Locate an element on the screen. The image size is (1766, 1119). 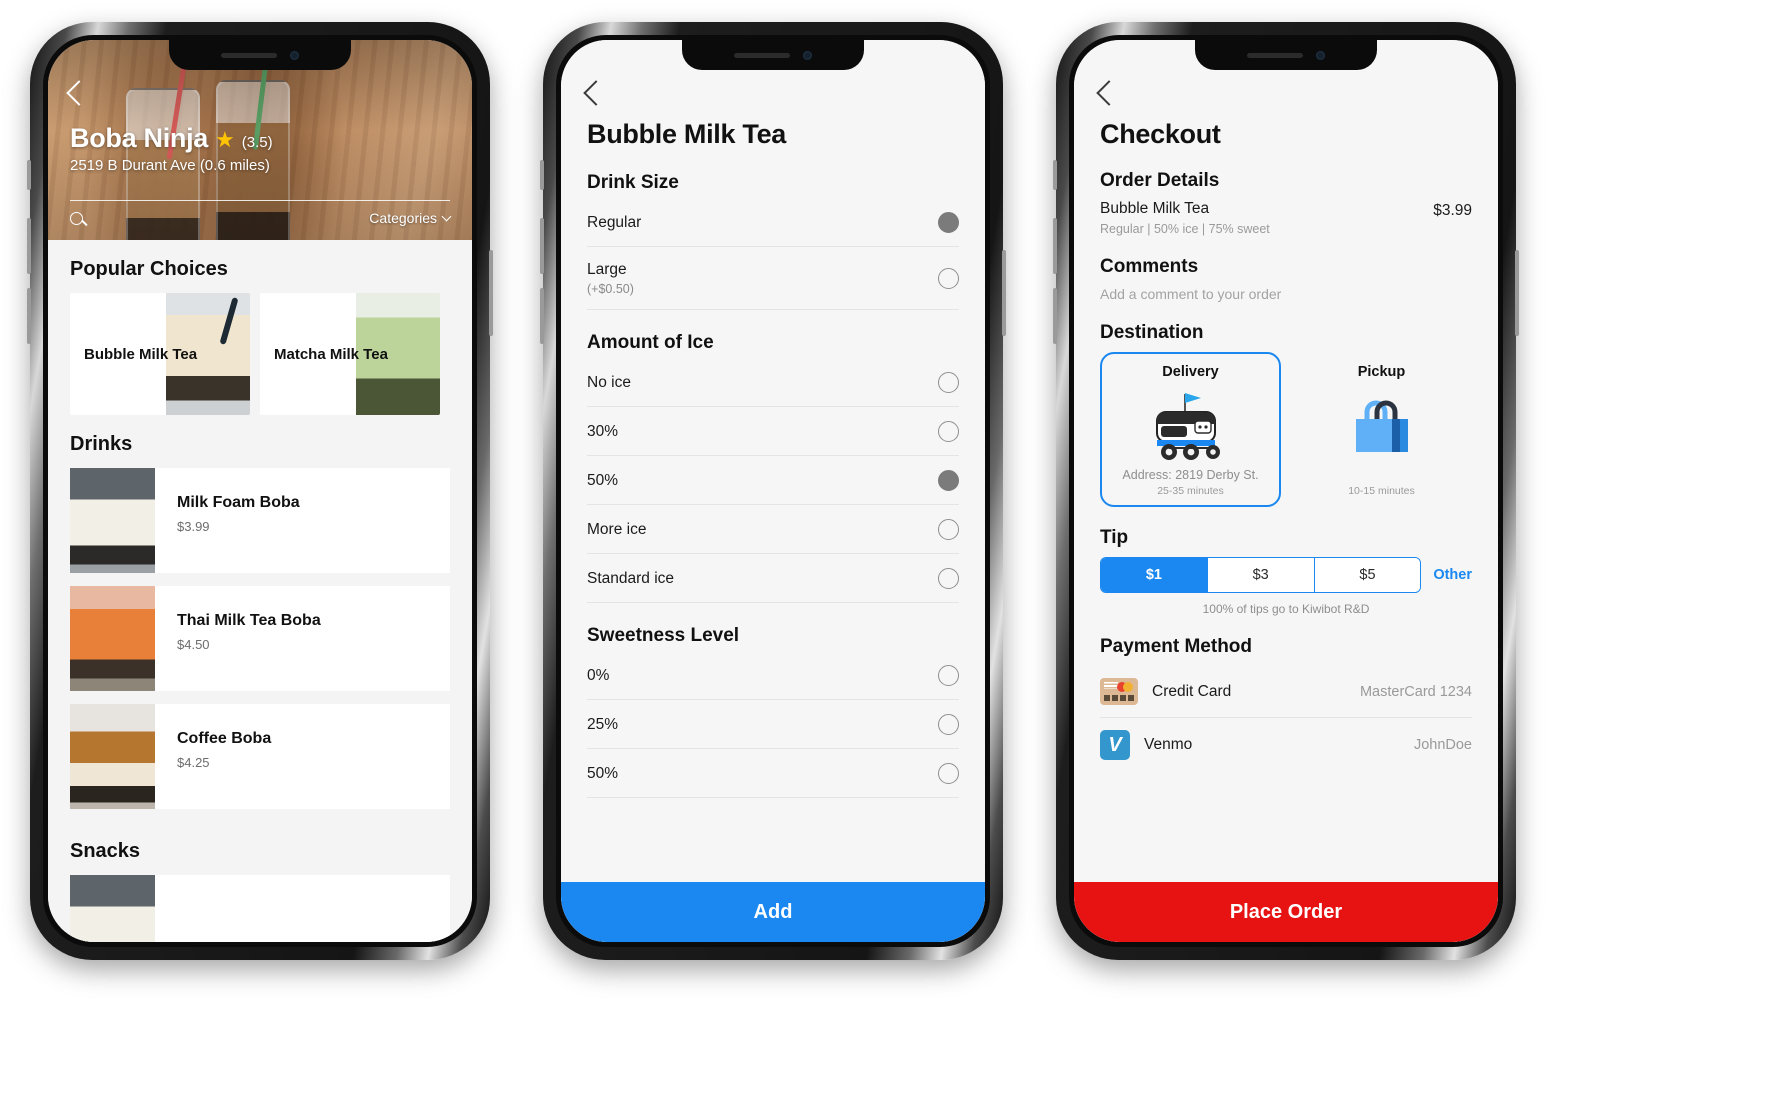
option-label: 0% is located at coordinates (598, 675).